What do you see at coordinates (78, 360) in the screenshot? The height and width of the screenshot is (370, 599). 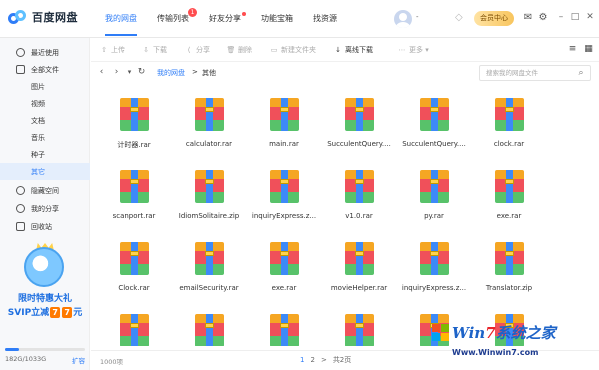 I see `expand-storage-link: 扩容` at bounding box center [78, 360].